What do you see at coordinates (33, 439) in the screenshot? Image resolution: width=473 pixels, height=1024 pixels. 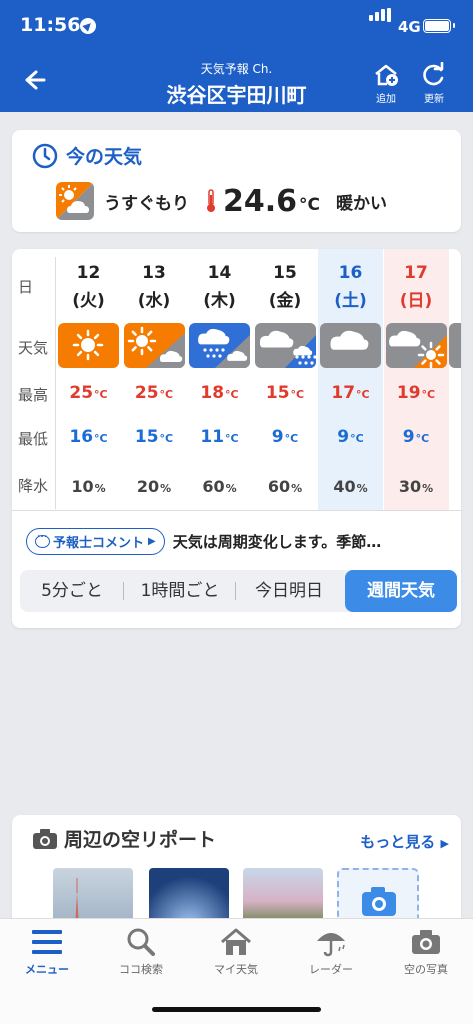 I see `label-low: 最低` at bounding box center [33, 439].